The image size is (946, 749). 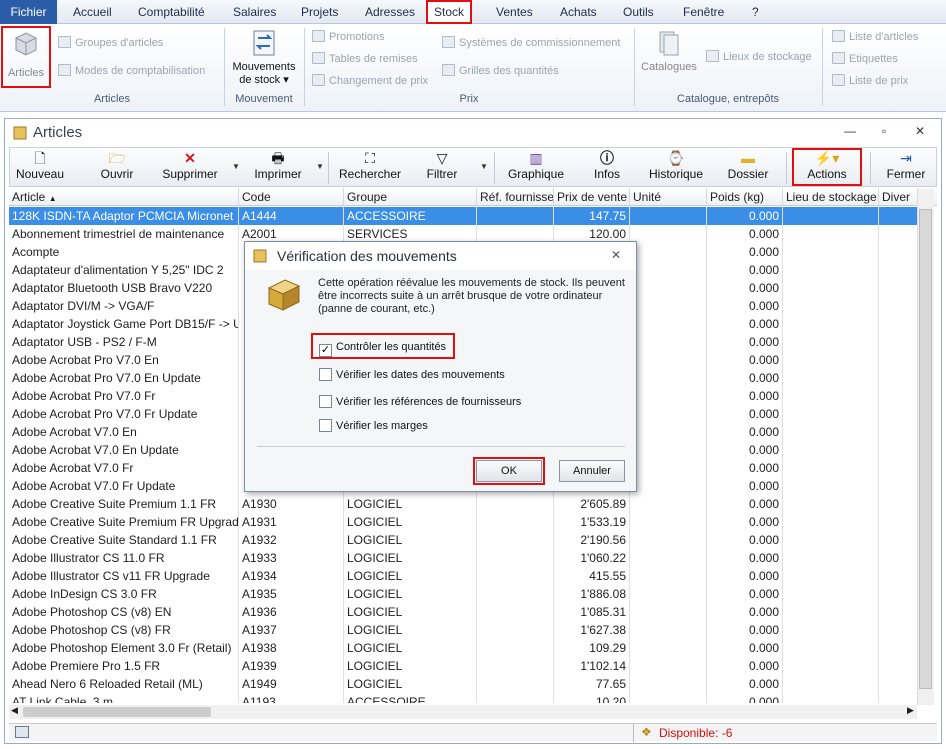 I want to click on systemes-commissionnement-button: Systèmes de commissionnement, so click(x=531, y=43).